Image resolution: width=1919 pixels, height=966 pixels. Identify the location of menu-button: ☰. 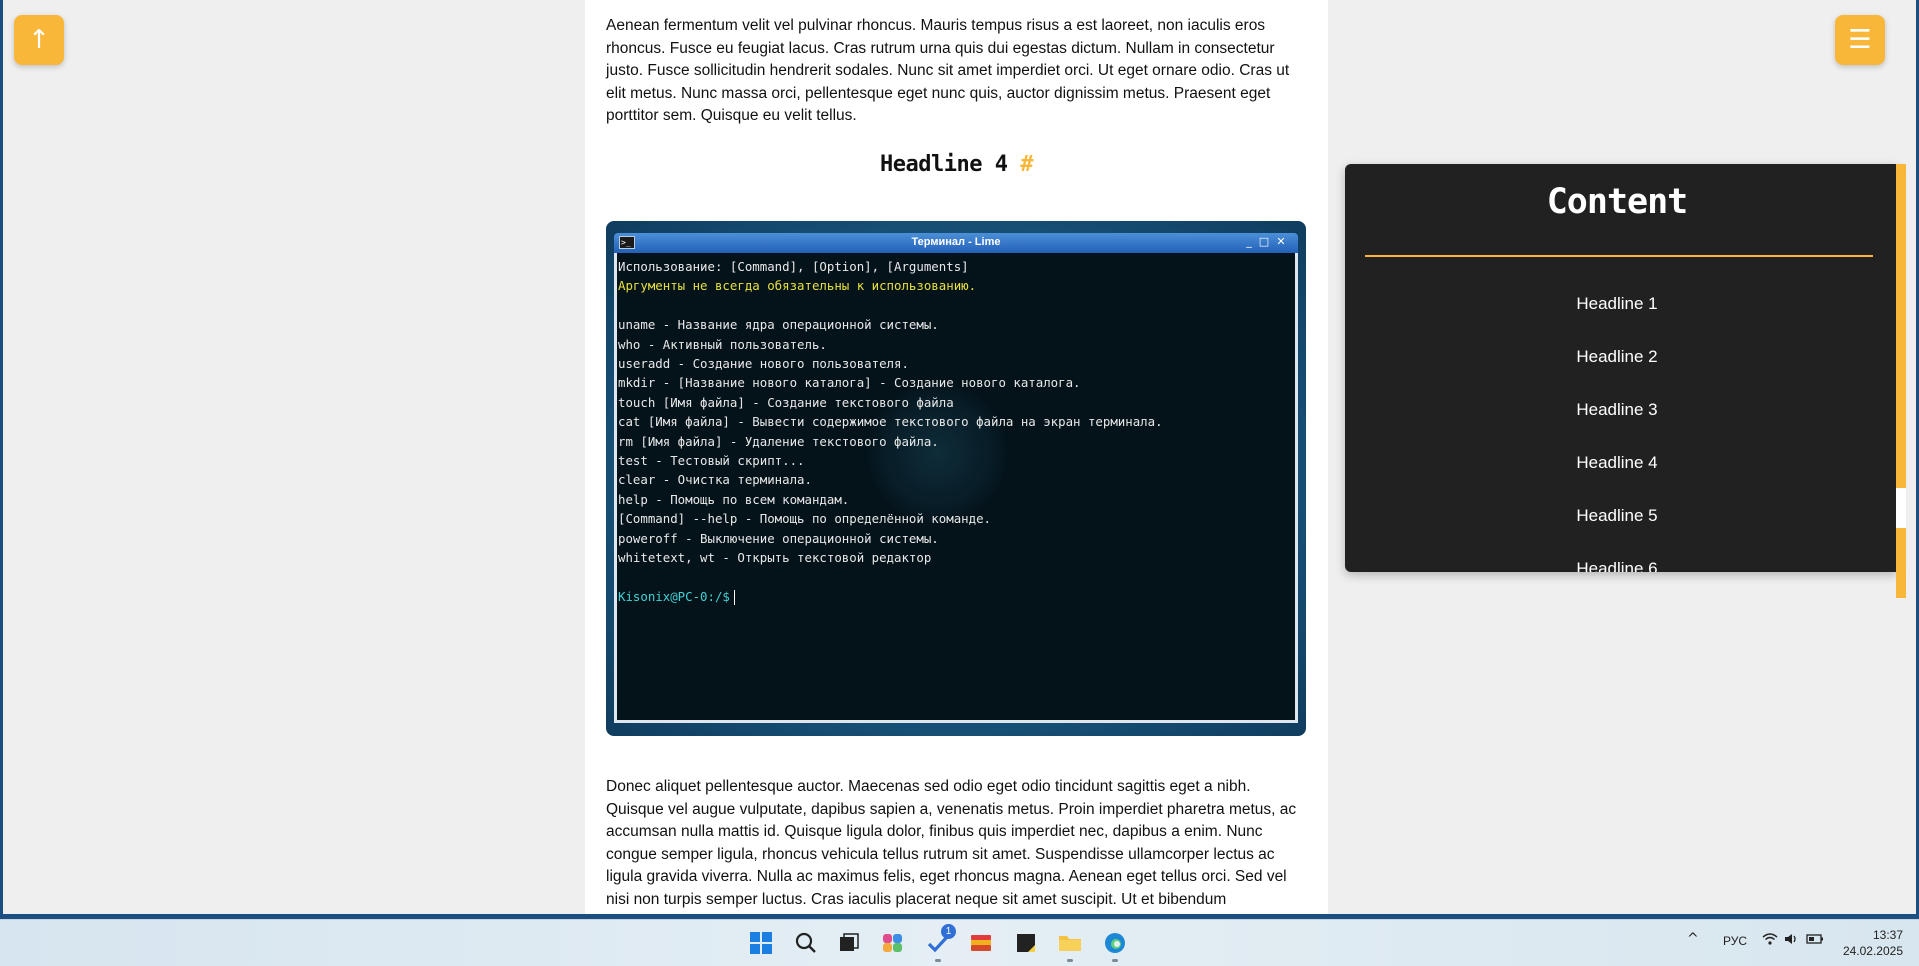
(1860, 40).